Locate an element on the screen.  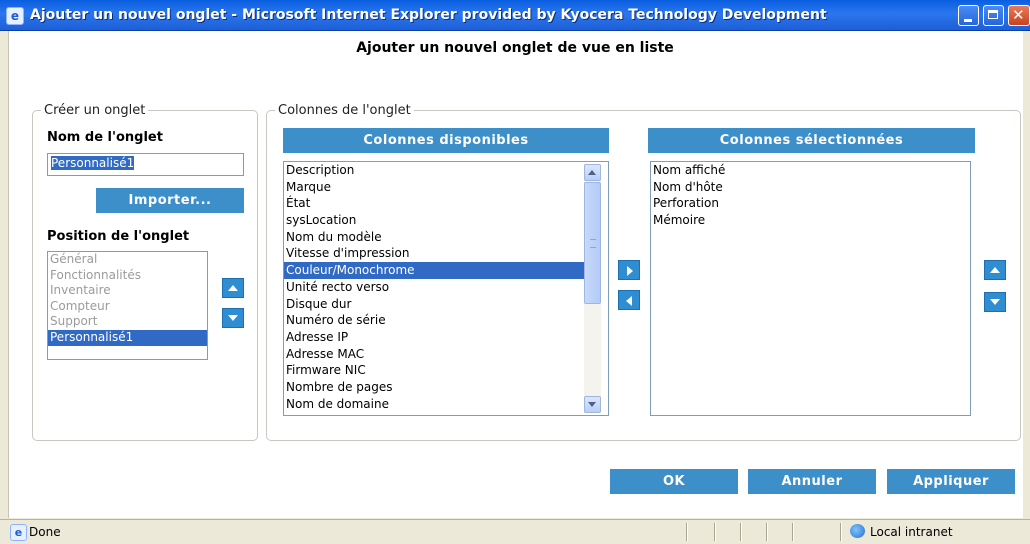
position-item-custom: Personnalisé1 is located at coordinates (127, 337).